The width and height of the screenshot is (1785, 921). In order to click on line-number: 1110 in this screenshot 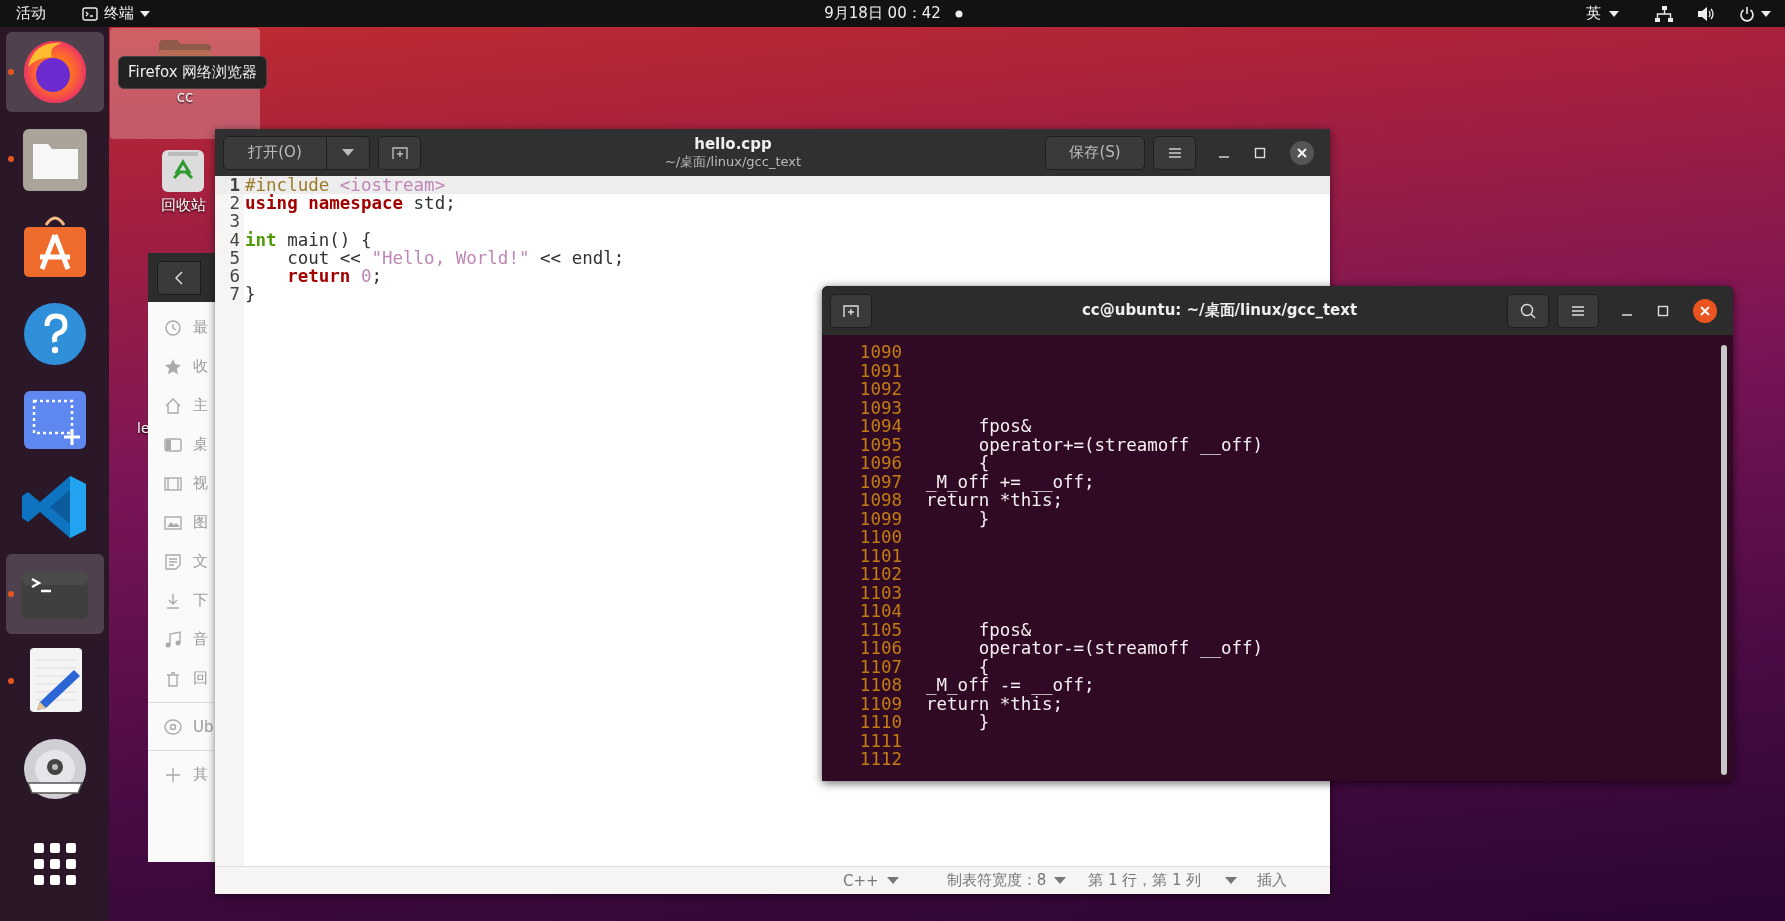, I will do `click(880, 722)`.